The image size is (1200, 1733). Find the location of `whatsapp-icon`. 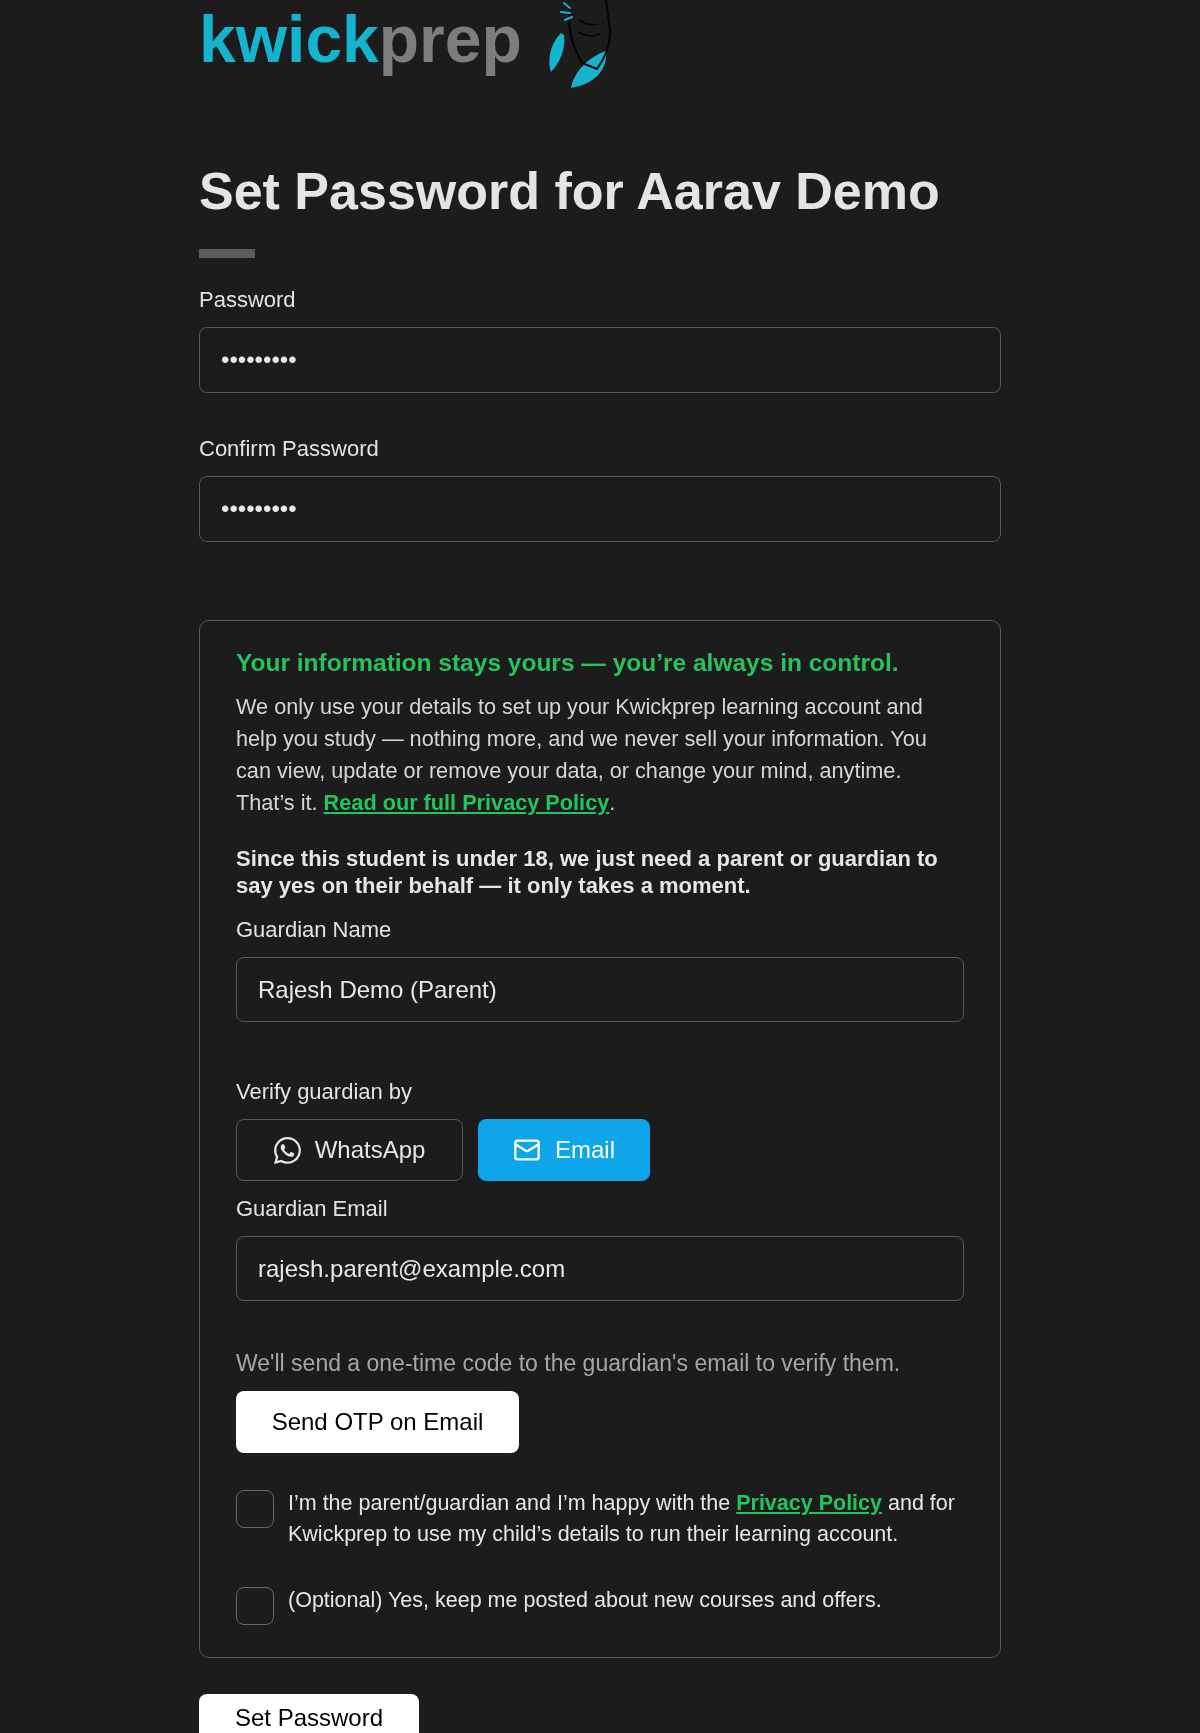

whatsapp-icon is located at coordinates (287, 1150).